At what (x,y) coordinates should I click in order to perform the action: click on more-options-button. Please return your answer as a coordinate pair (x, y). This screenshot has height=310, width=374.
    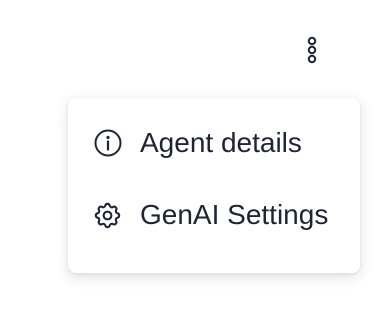
    Looking at the image, I should click on (312, 50).